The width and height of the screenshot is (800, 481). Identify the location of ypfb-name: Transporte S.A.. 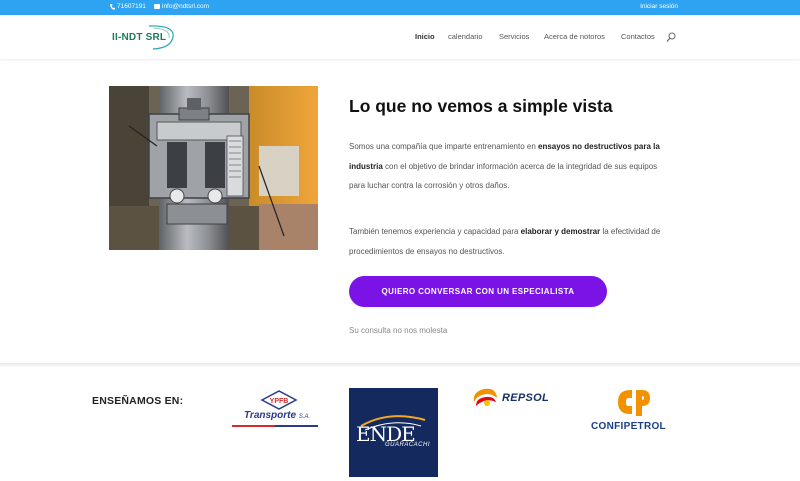
(277, 415).